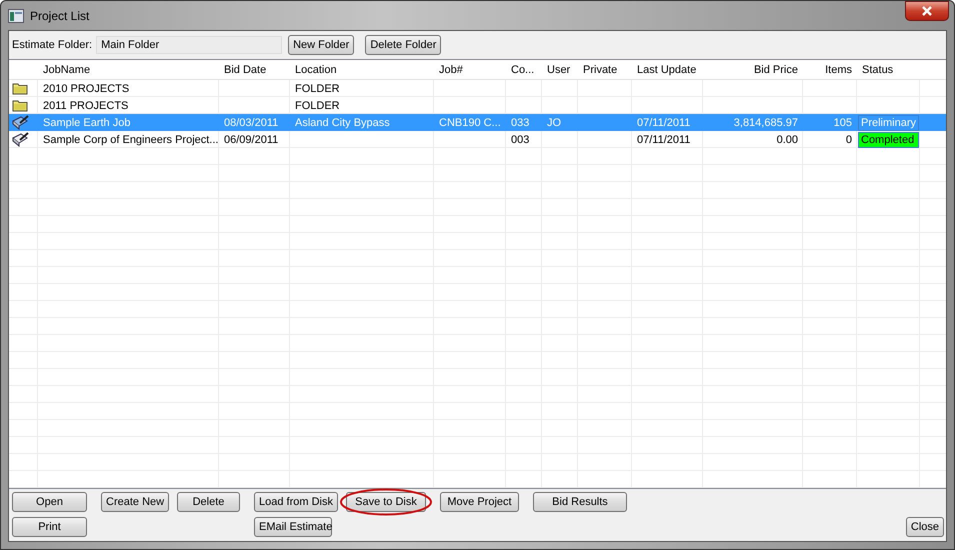 The image size is (955, 550). I want to click on folder-field: Main Folder, so click(189, 45).